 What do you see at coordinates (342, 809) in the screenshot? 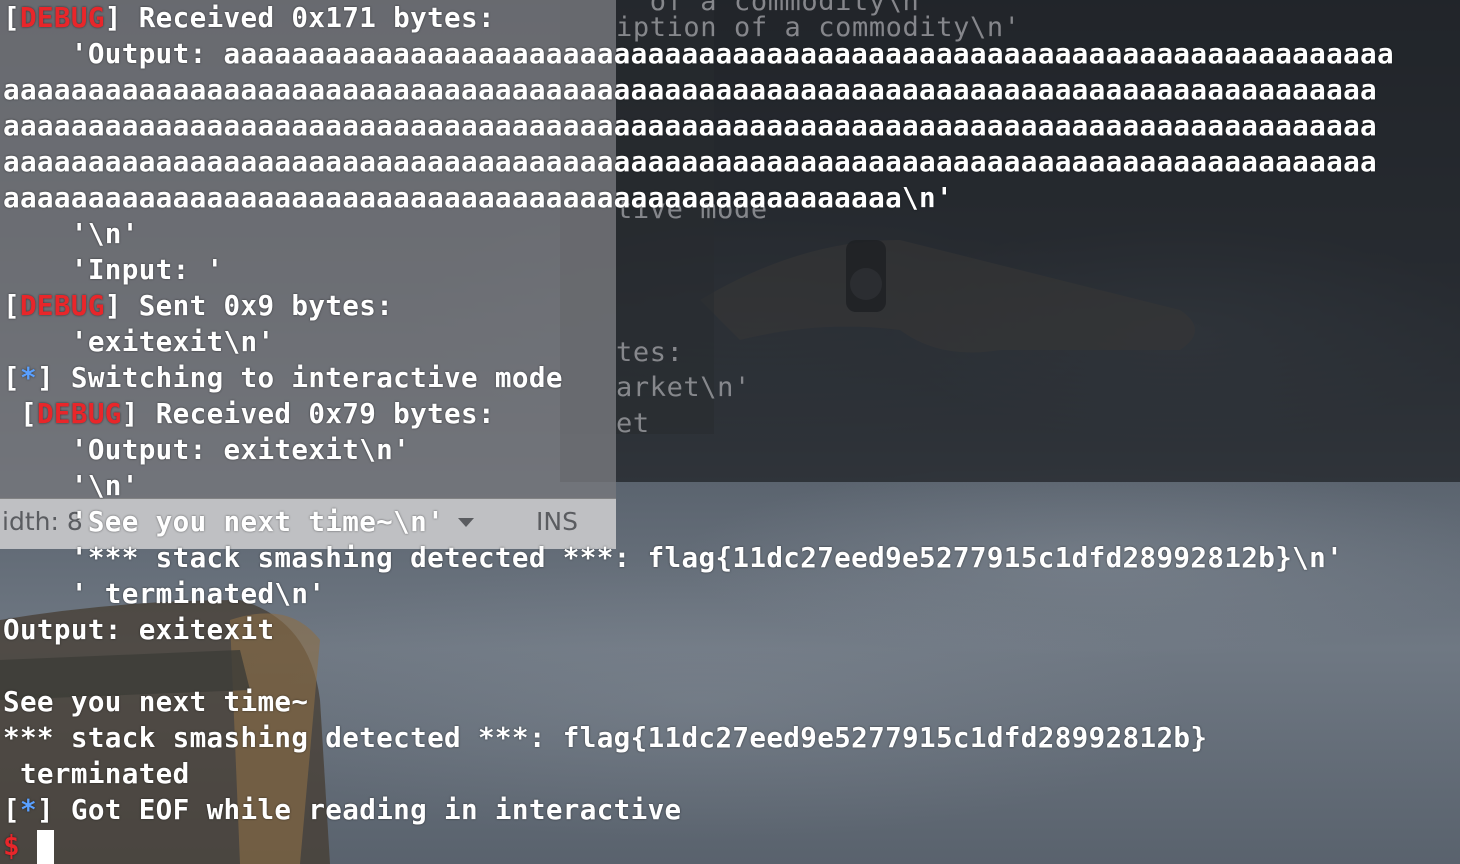
I see `terminal-line: [*] Got EOF while reading in interactive` at bounding box center [342, 809].